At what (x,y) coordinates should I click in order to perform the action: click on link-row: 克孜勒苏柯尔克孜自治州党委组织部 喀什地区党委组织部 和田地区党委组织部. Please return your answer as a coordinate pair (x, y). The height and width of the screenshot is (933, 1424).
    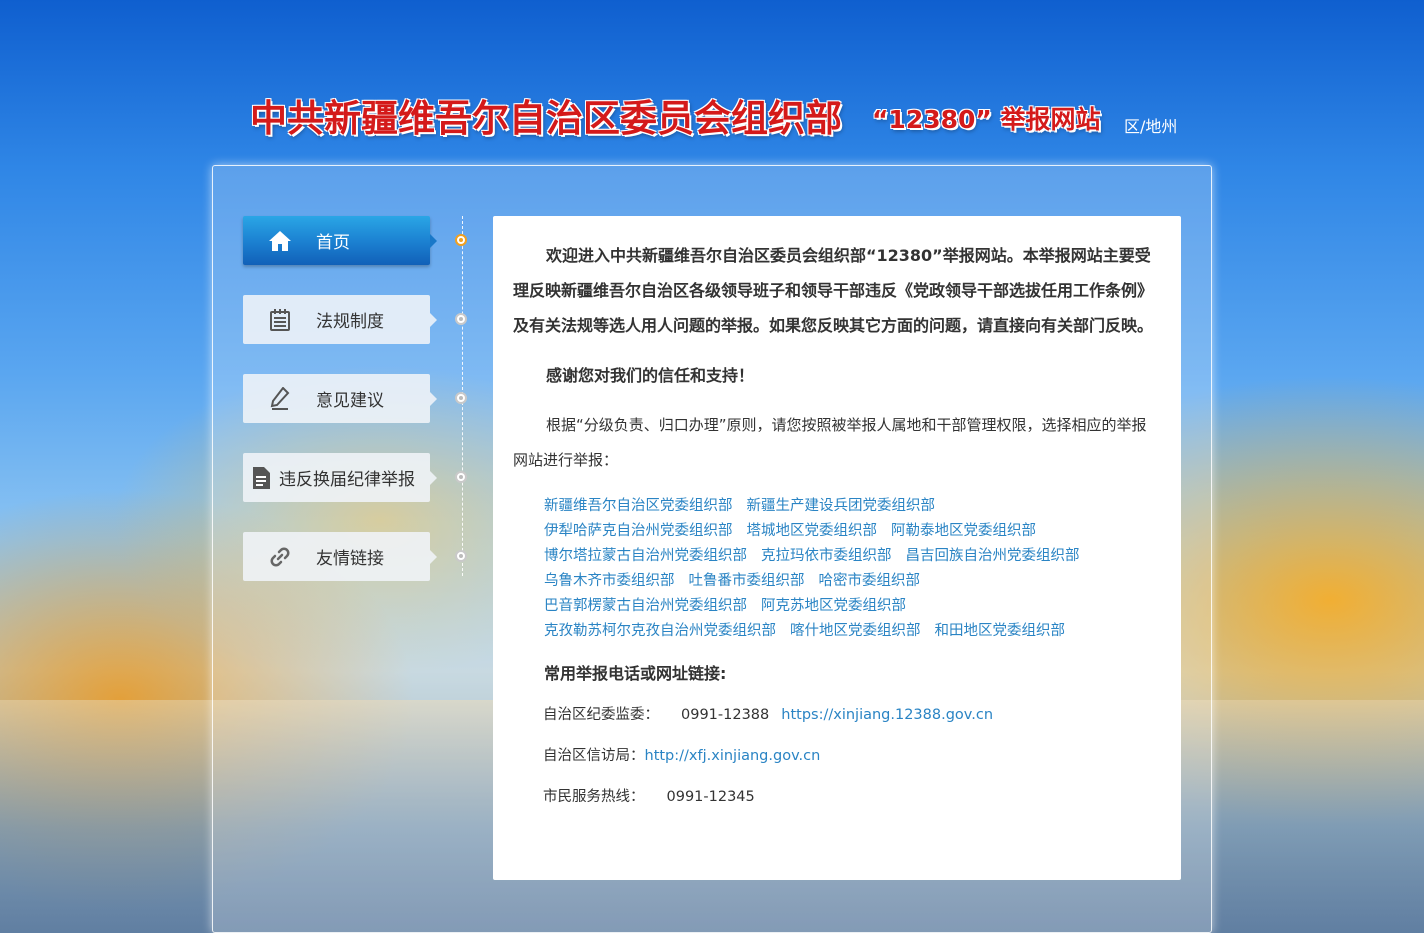
    Looking at the image, I should click on (852, 631).